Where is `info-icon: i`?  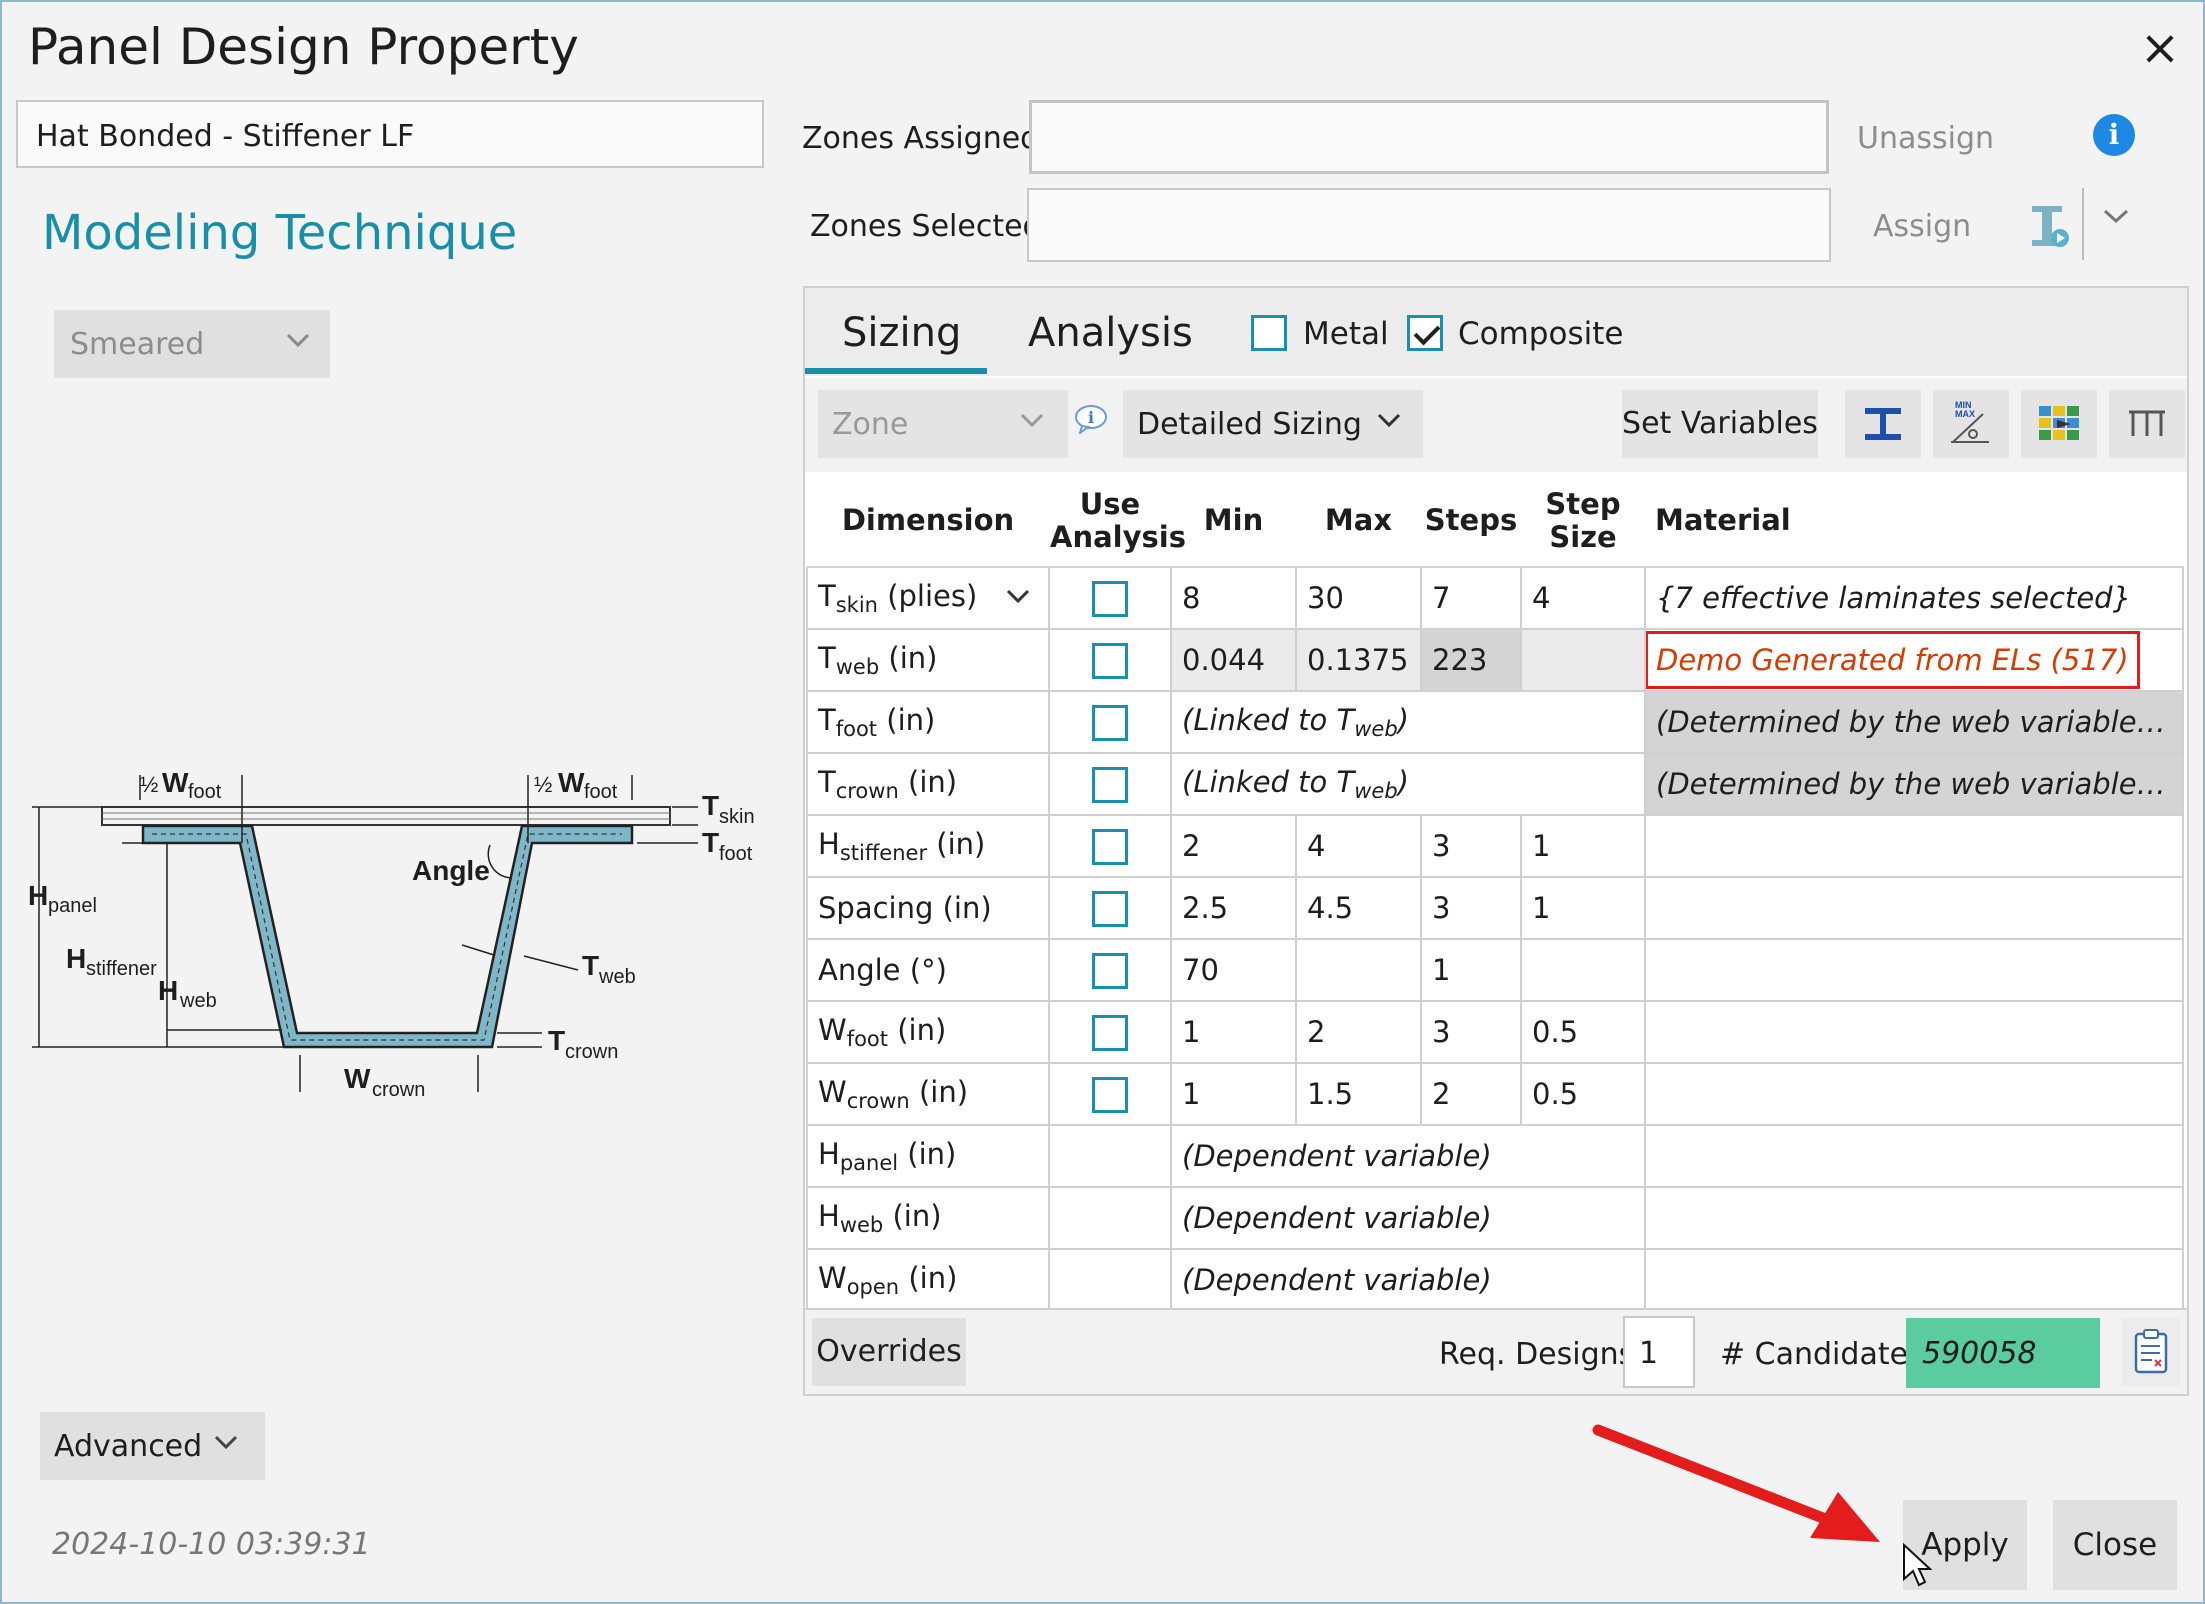
info-icon: i is located at coordinates (2114, 135).